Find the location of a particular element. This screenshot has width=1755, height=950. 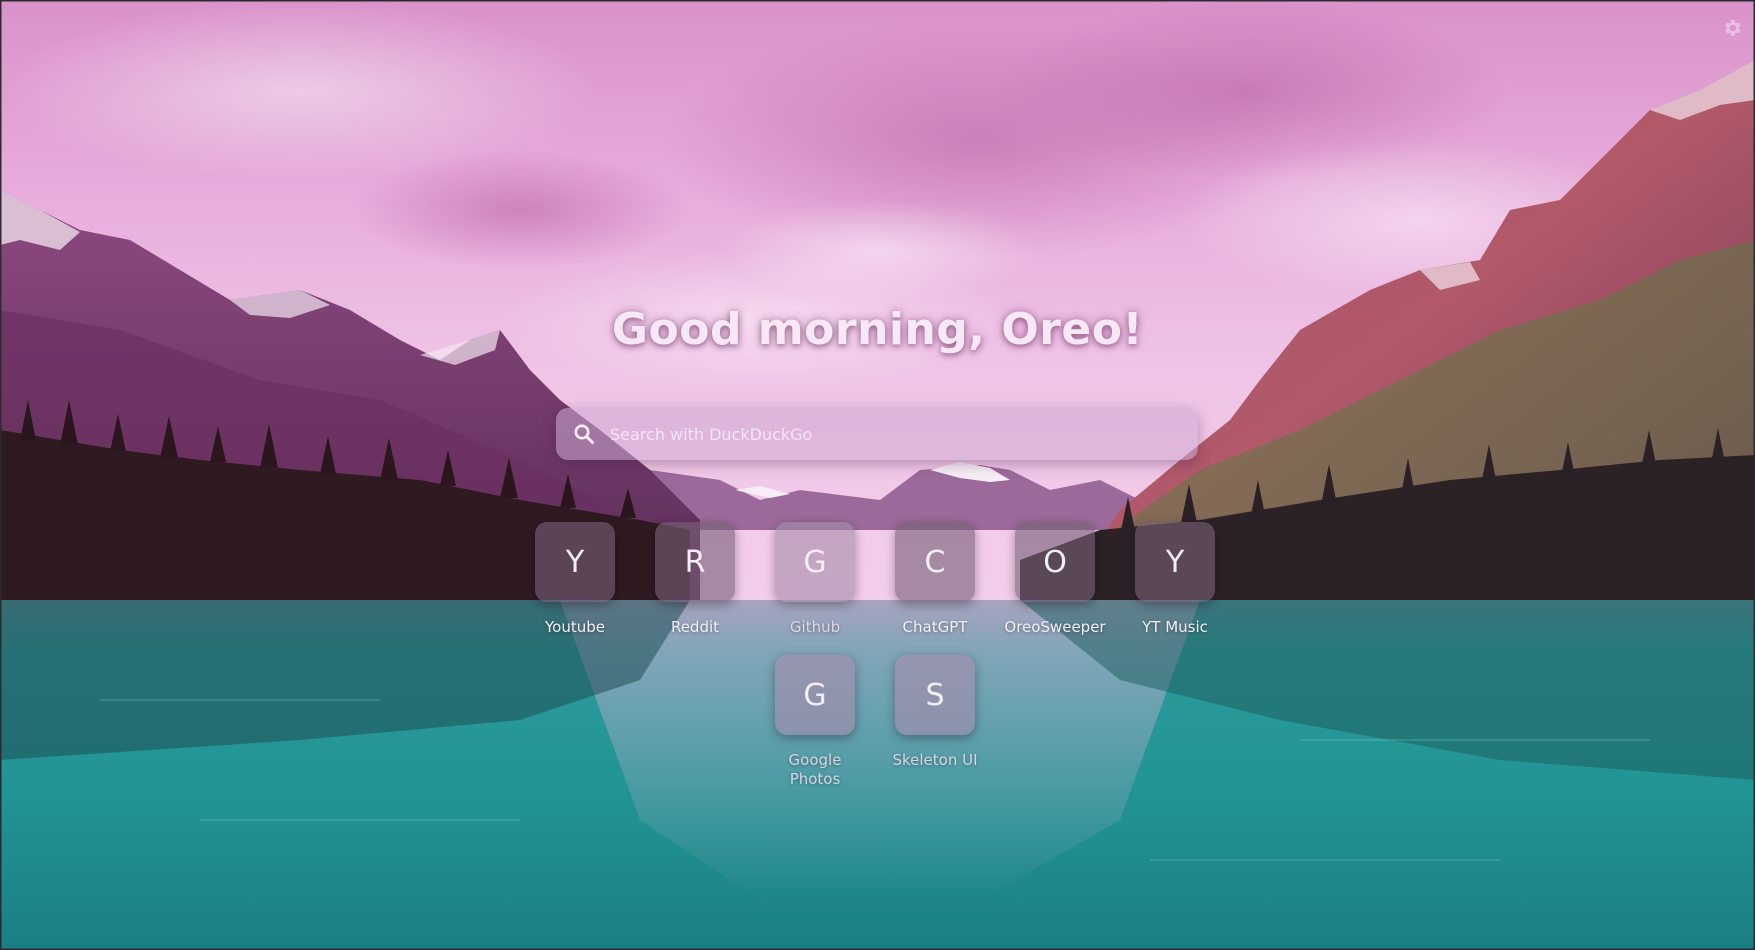

shortcut-label: Reddit is located at coordinates (695, 627).